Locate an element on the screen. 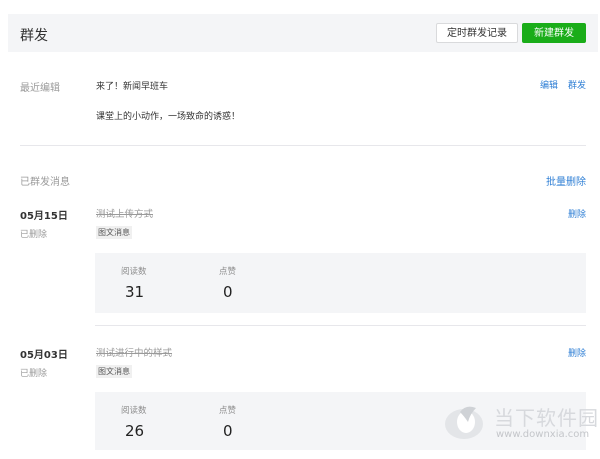 The width and height of the screenshot is (600, 459). message-title: 测试进行中的样式 is located at coordinates (134, 352).